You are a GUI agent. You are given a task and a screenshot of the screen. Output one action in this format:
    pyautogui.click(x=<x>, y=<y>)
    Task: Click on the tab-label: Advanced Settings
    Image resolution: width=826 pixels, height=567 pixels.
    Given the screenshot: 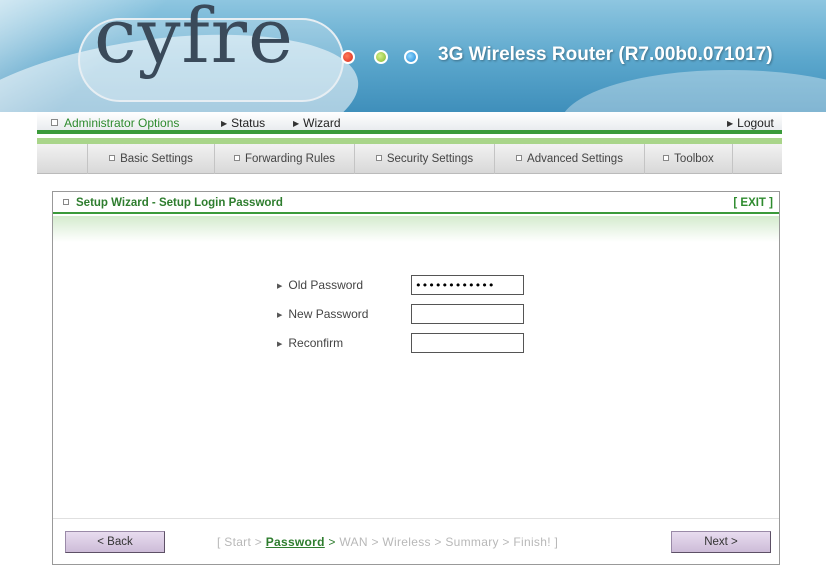 What is the action you would take?
    pyautogui.click(x=575, y=159)
    